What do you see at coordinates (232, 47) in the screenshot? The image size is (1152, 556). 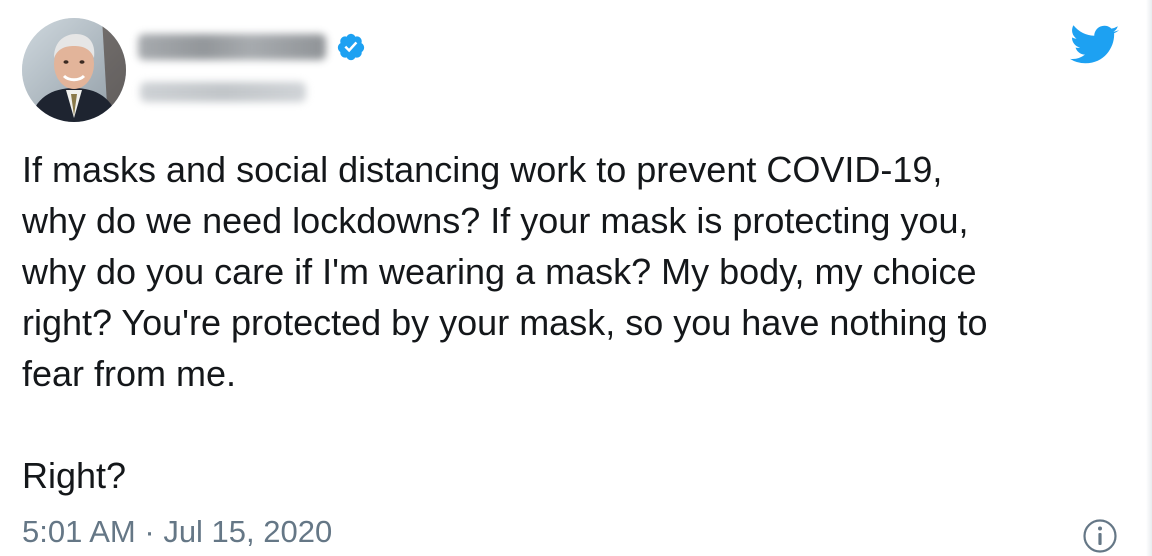 I see `author-name-blurred` at bounding box center [232, 47].